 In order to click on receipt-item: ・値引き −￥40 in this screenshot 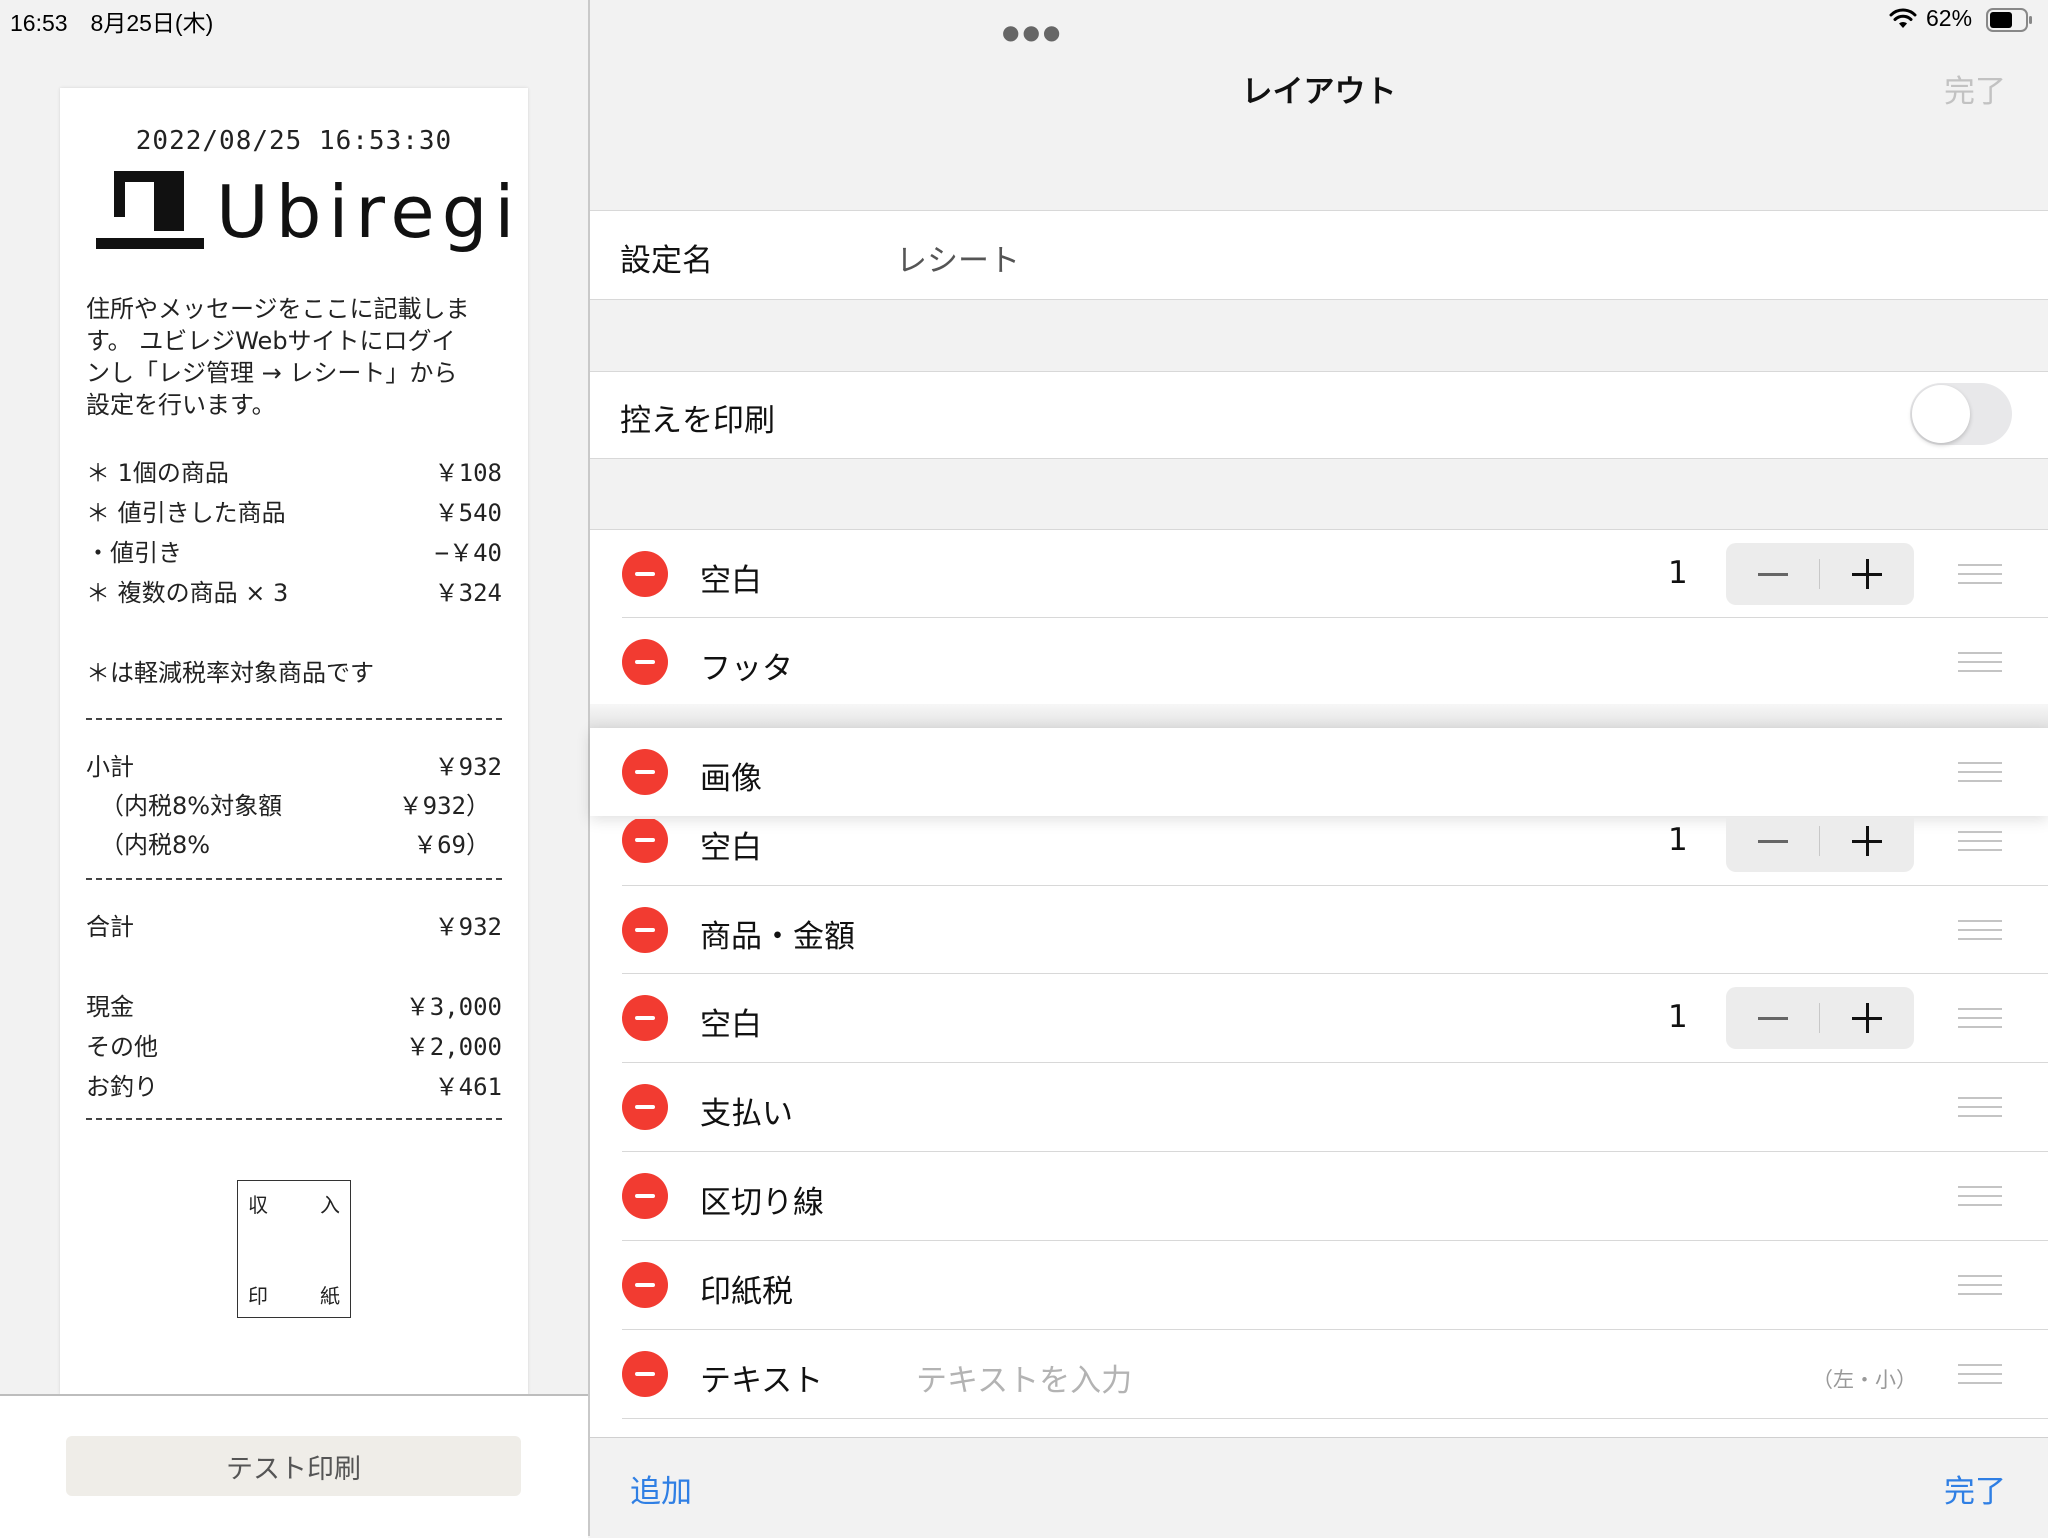, I will do `click(294, 553)`.